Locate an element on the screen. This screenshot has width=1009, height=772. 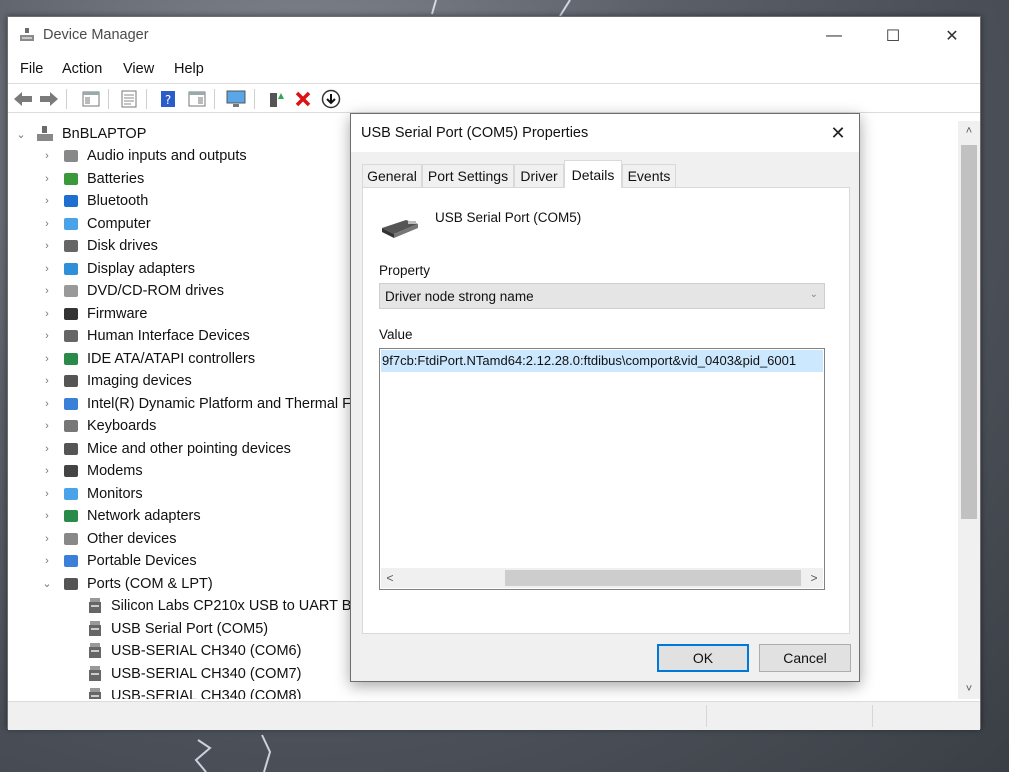
tab-port-settings: Port Settings is located at coordinates (468, 175).